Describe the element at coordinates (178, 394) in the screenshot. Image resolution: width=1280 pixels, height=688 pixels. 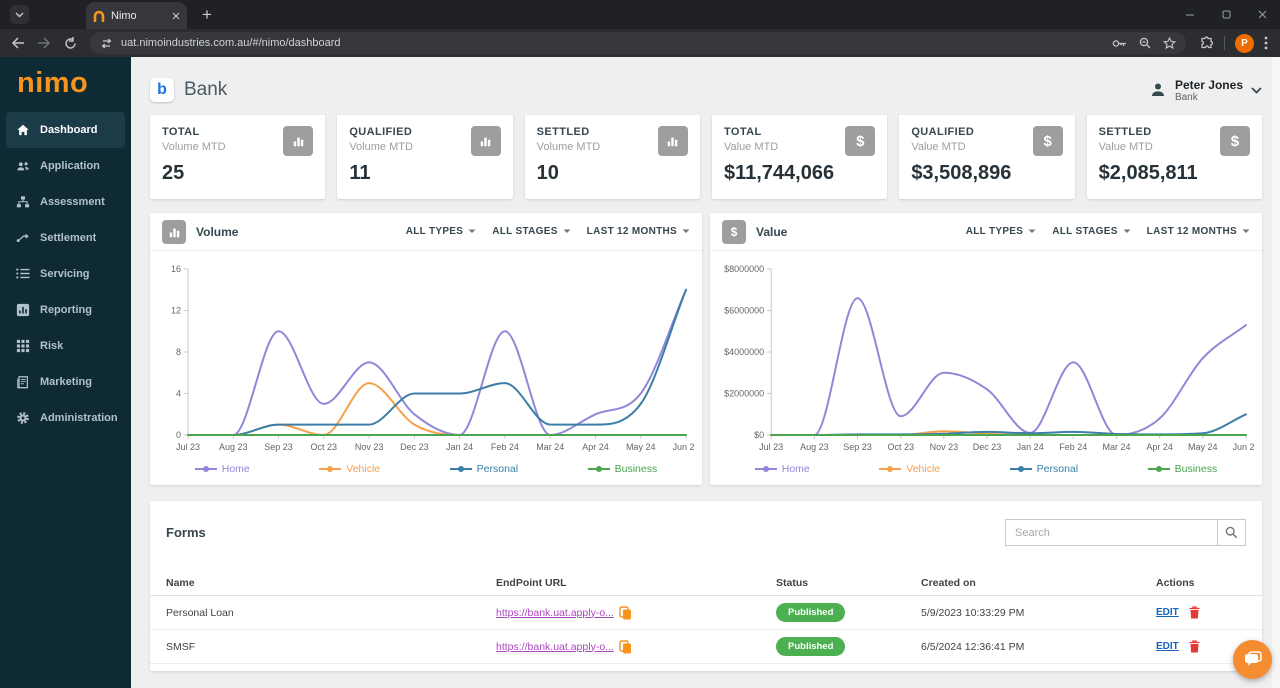
I see `svg-text: 4` at that location.